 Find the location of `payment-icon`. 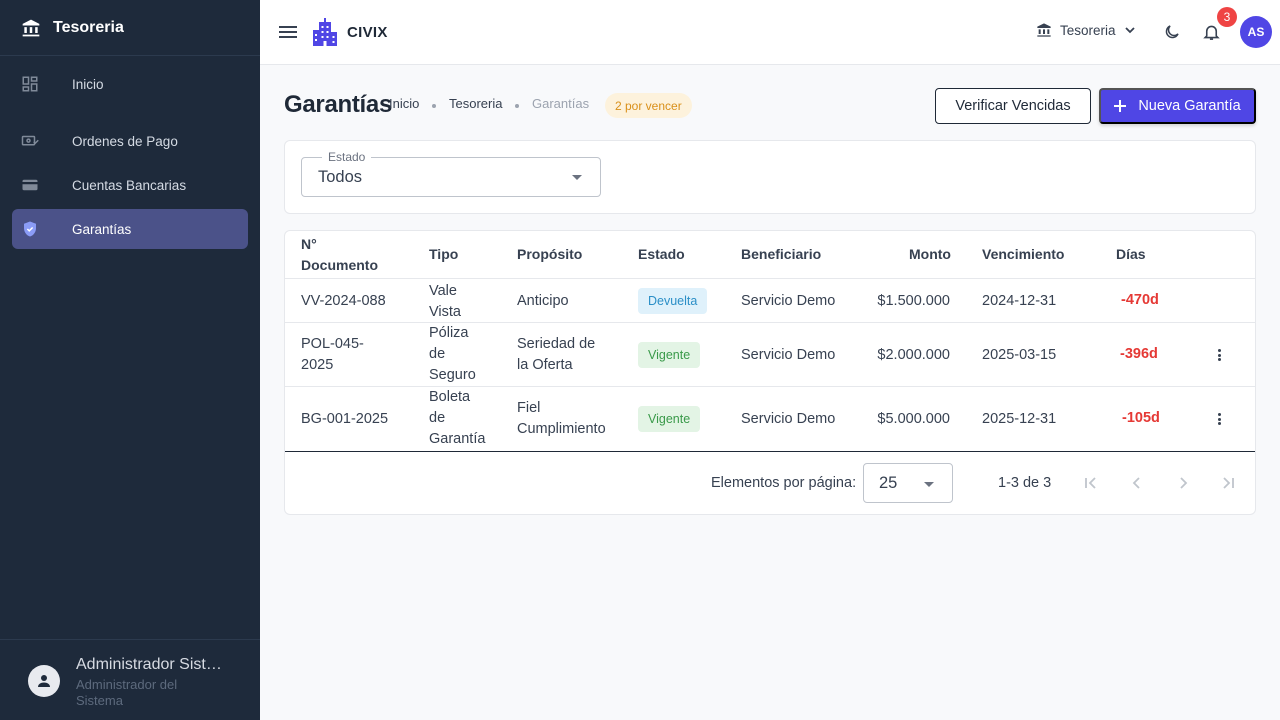

payment-icon is located at coordinates (30, 141).